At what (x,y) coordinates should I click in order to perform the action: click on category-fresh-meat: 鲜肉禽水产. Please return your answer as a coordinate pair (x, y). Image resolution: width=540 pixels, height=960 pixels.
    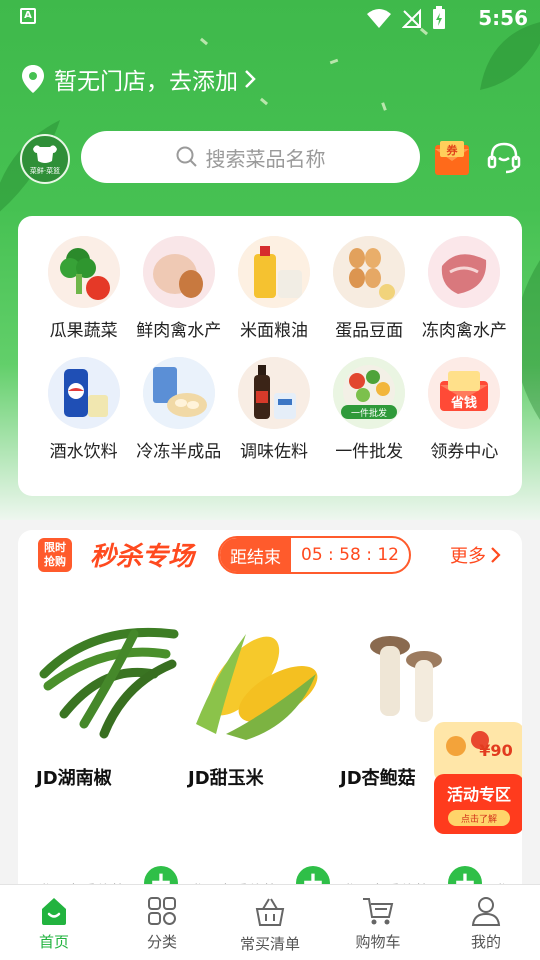
    Looking at the image, I should click on (178, 288).